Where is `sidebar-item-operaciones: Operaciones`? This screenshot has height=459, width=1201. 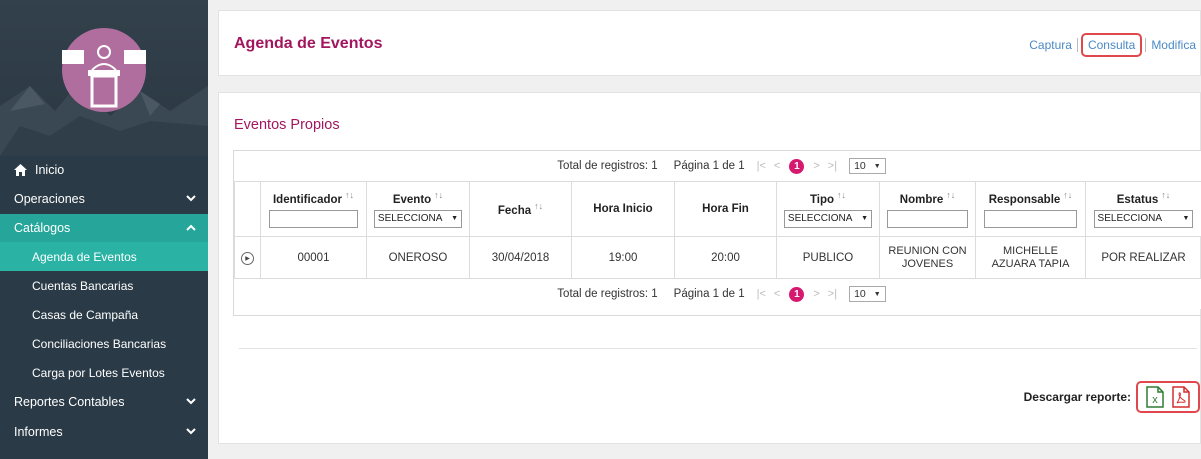 sidebar-item-operaciones: Operaciones is located at coordinates (104, 199).